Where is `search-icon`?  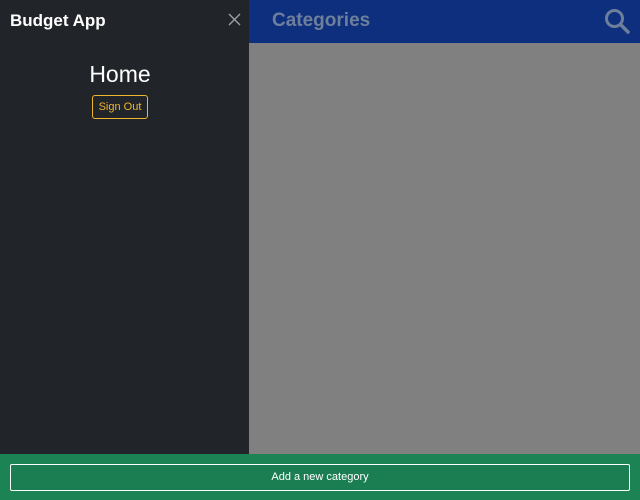
search-icon is located at coordinates (617, 21).